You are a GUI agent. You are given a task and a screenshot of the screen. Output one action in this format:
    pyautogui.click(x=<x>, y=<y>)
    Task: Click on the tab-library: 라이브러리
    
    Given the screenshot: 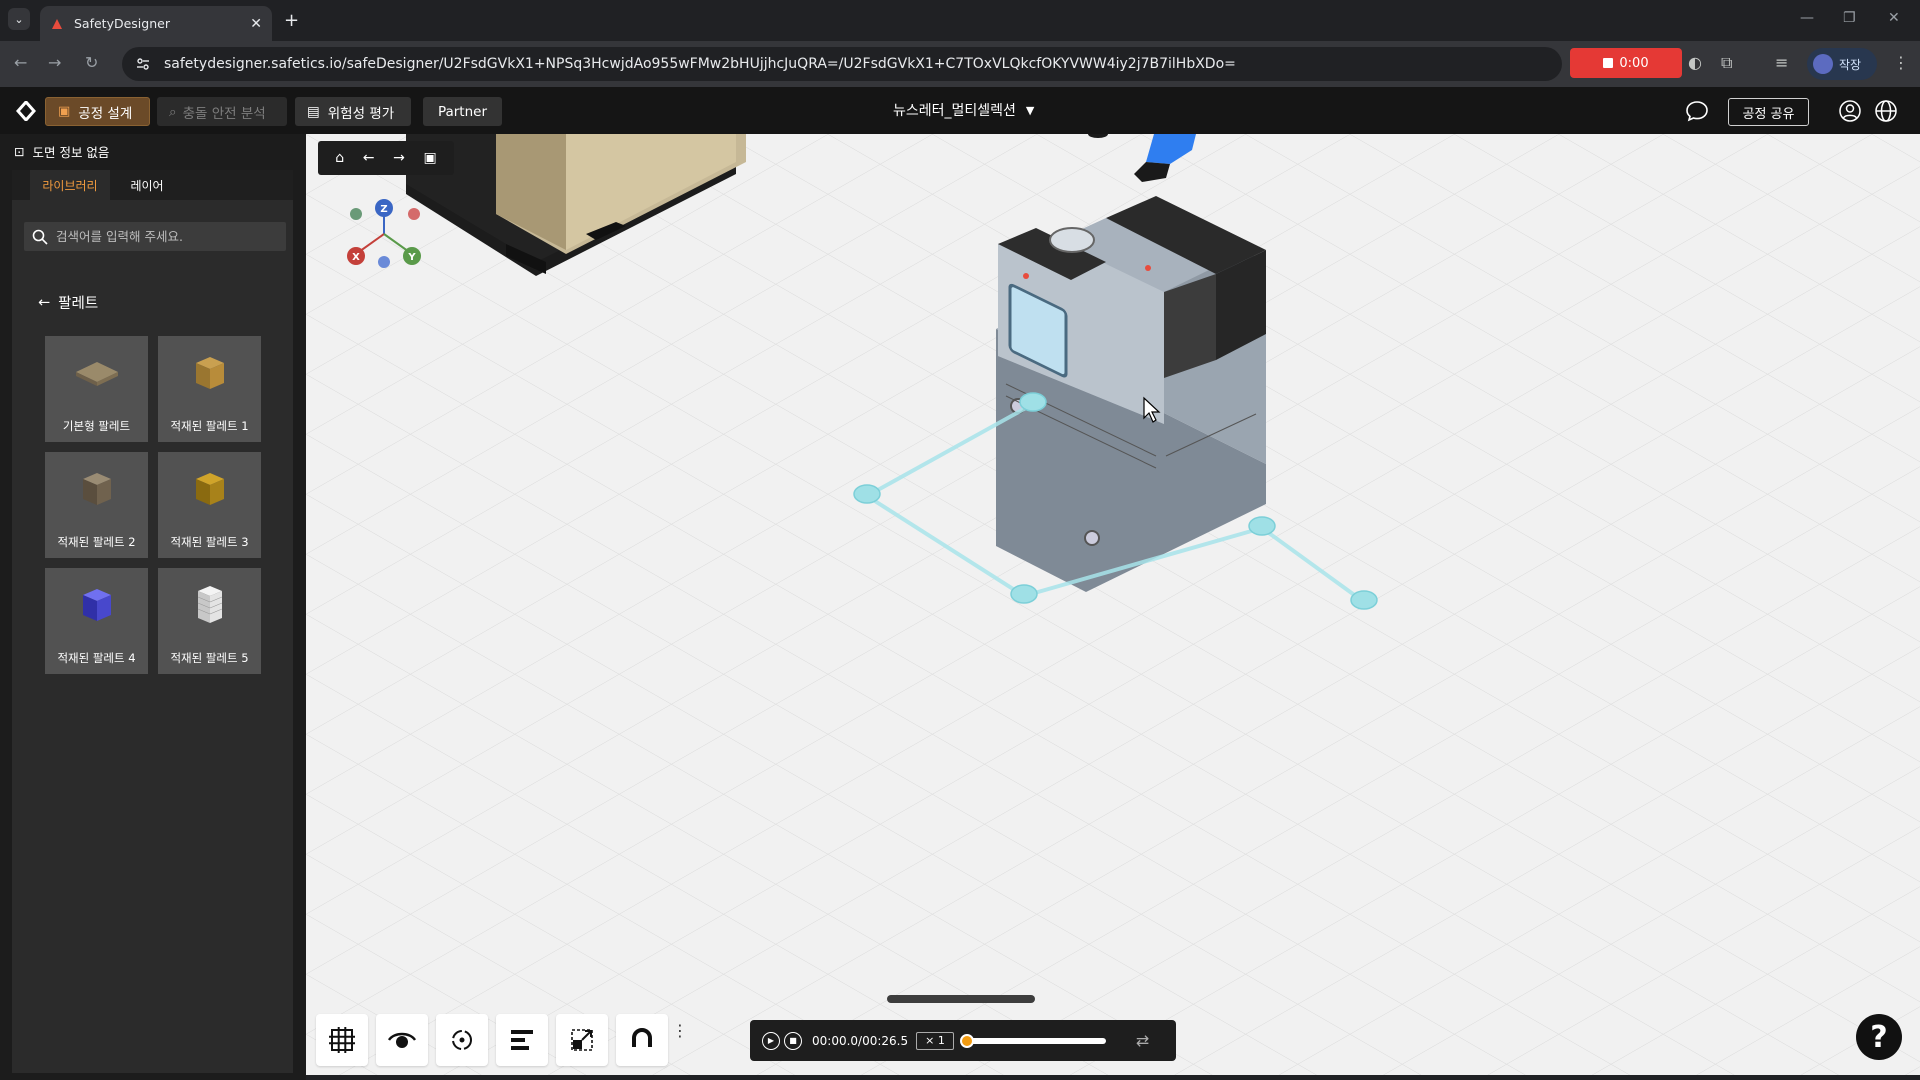 What is the action you would take?
    pyautogui.click(x=70, y=185)
    